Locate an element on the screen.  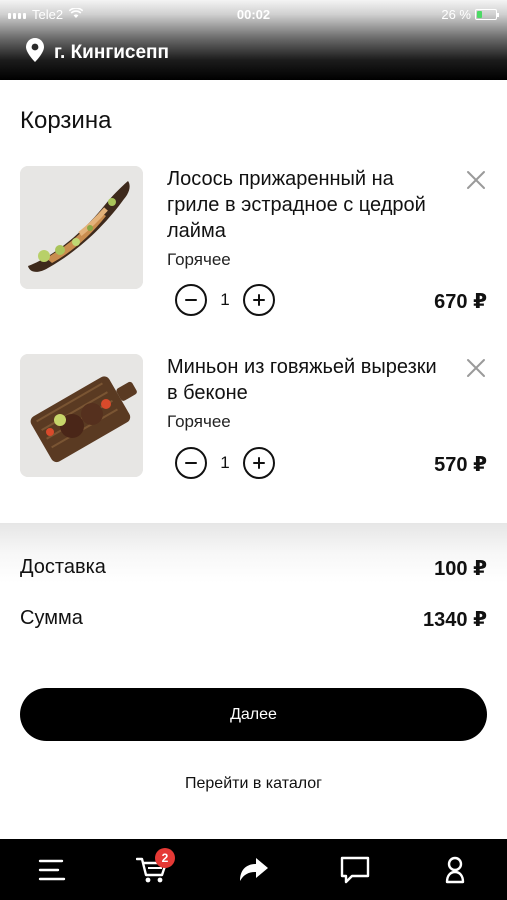
product-image-mignon is located at coordinates (81, 415).